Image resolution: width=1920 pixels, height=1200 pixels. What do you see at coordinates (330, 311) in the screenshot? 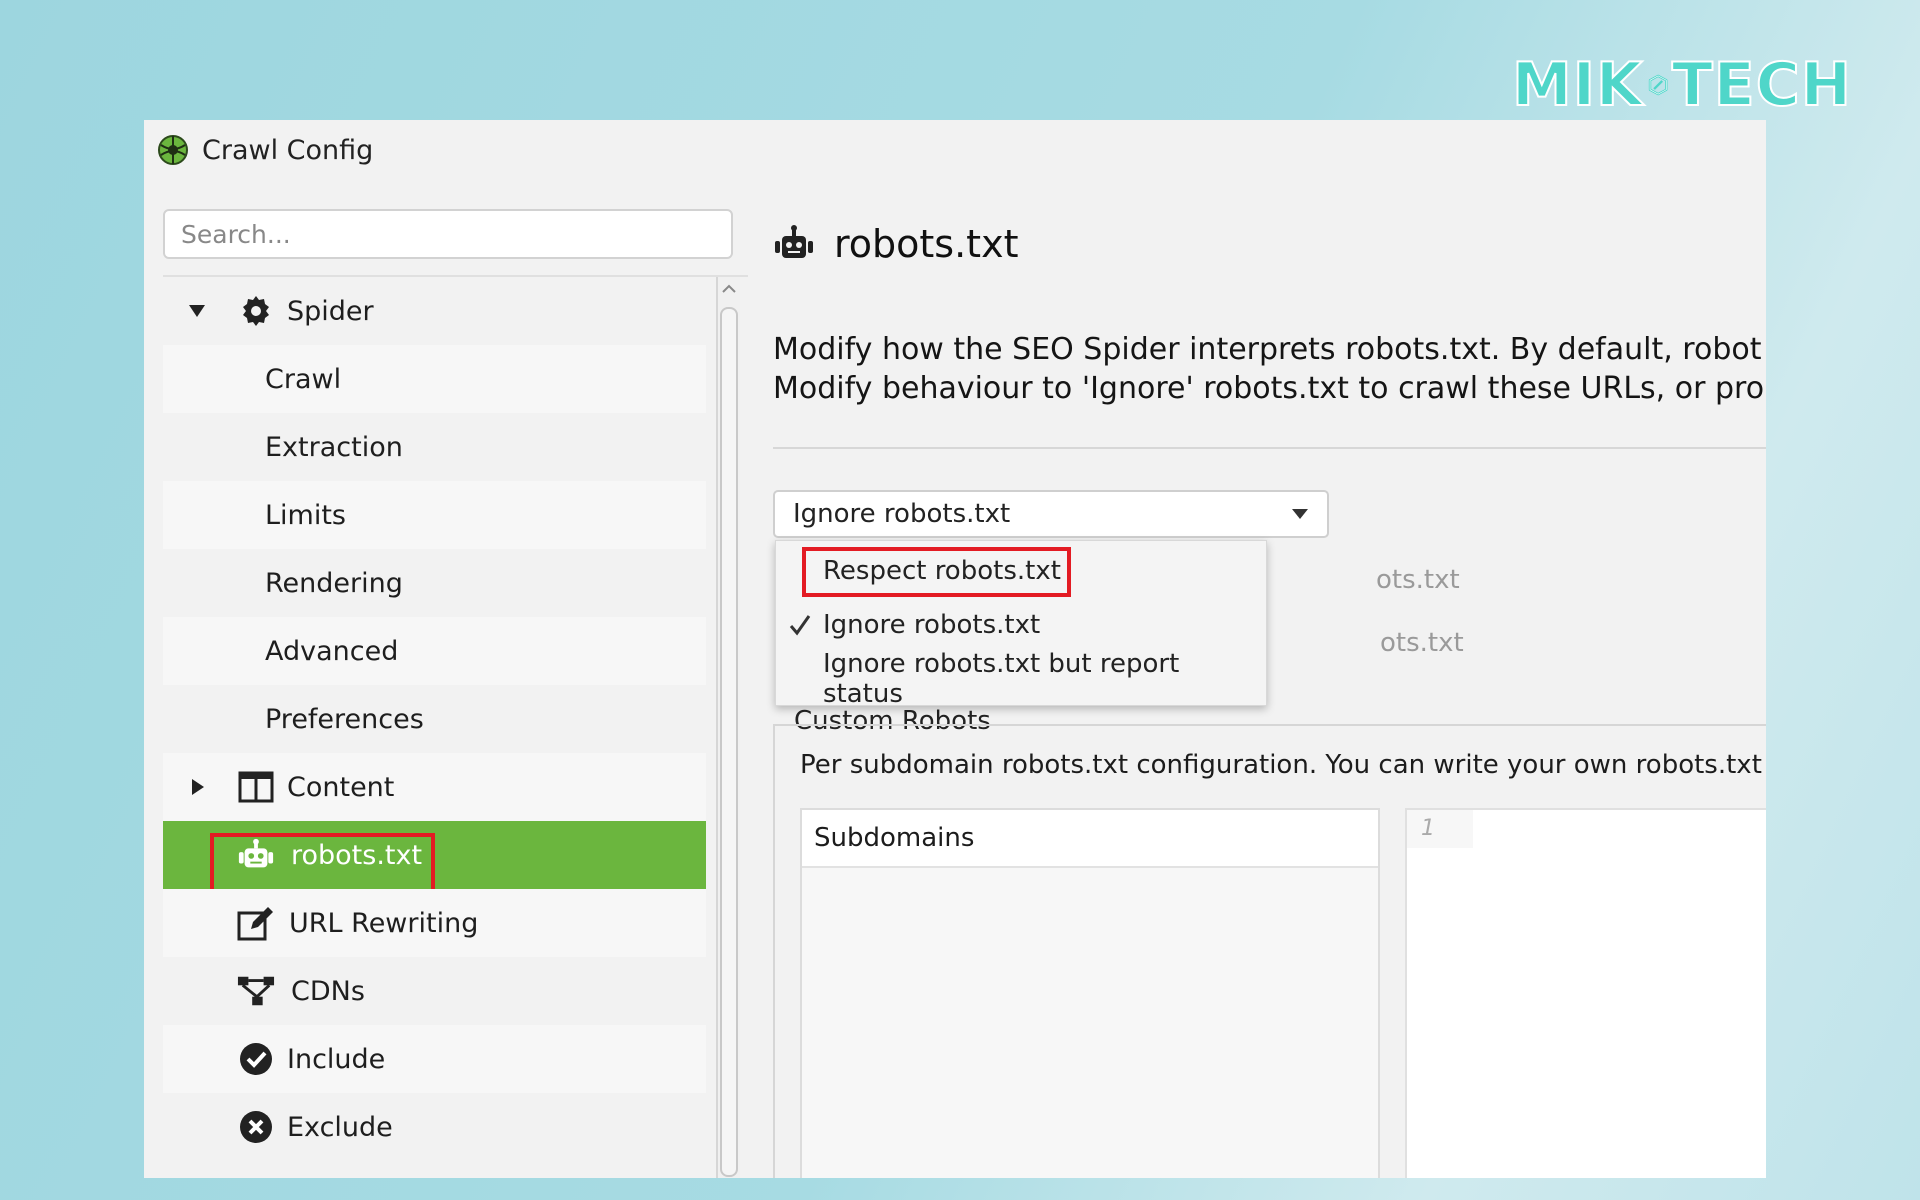
I see `tree-item-label: Spider` at bounding box center [330, 311].